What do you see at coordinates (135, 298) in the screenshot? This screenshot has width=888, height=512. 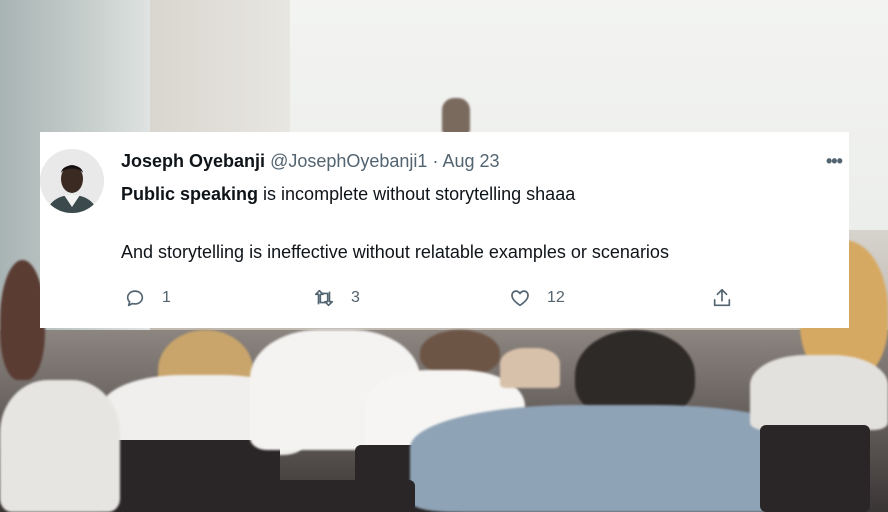 I see `reply-icon` at bounding box center [135, 298].